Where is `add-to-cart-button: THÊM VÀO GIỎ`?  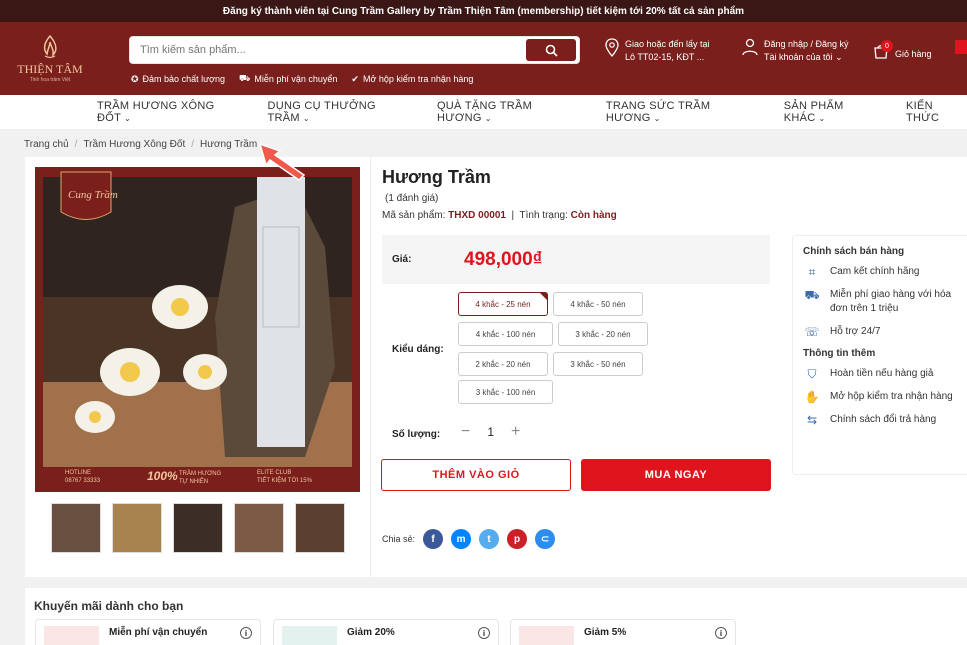
add-to-cart-button: THÊM VÀO GIỎ is located at coordinates (476, 475).